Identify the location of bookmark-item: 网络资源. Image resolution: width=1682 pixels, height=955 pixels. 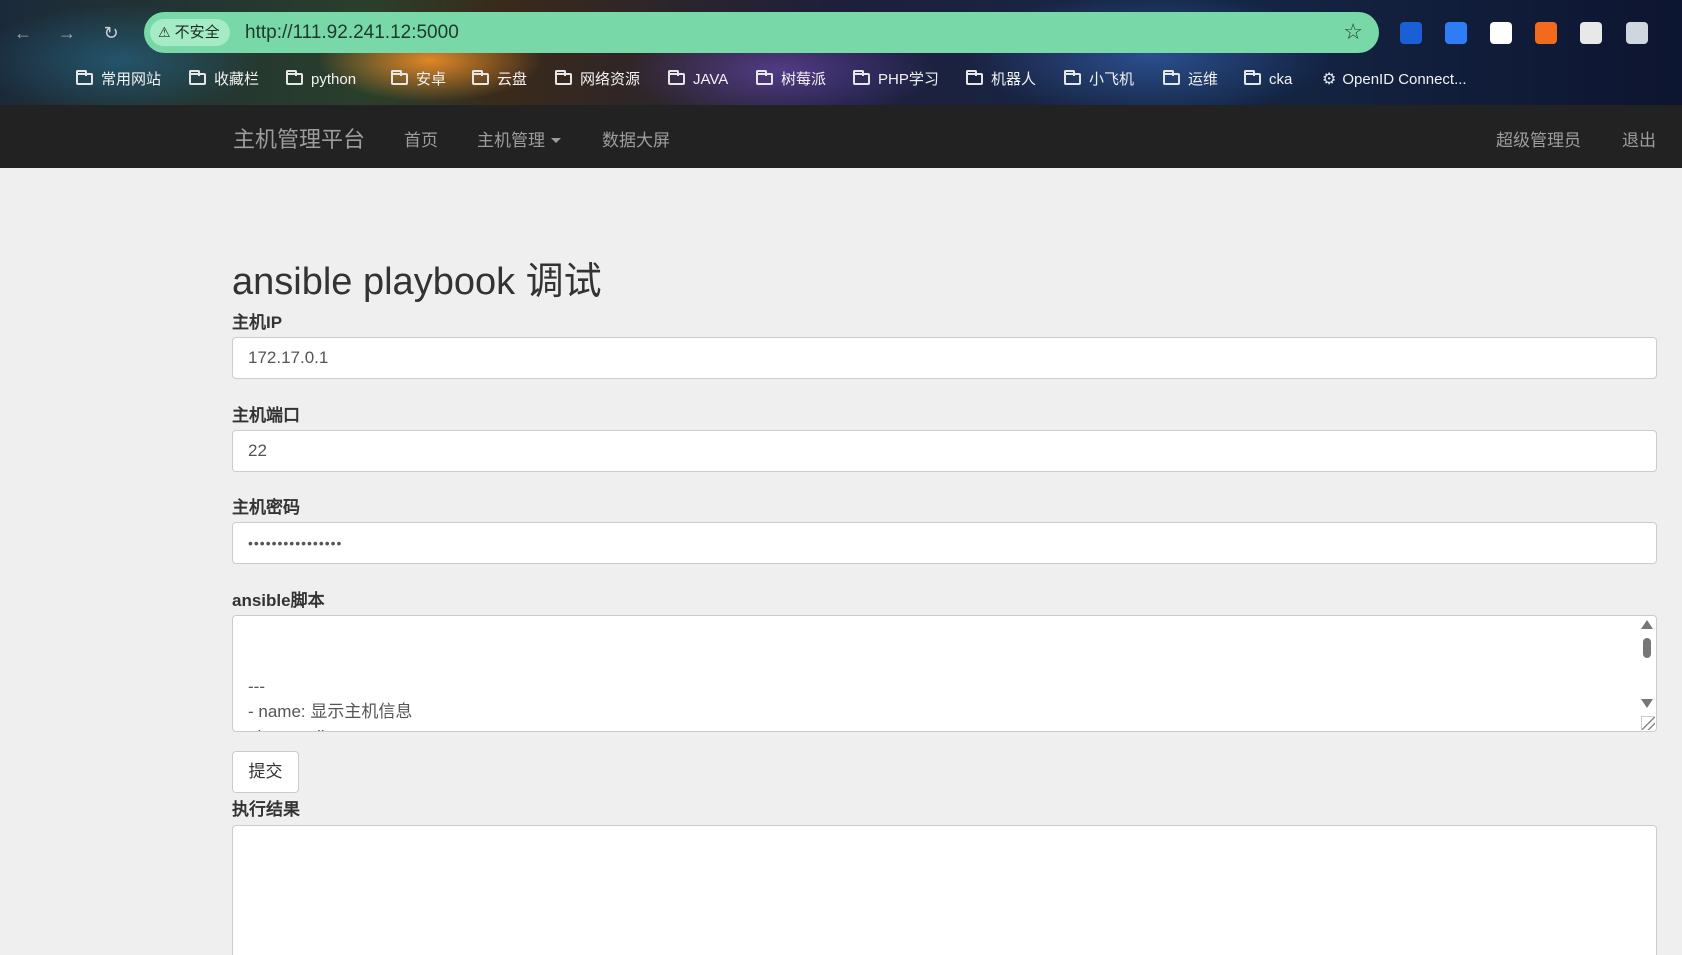
(597, 80).